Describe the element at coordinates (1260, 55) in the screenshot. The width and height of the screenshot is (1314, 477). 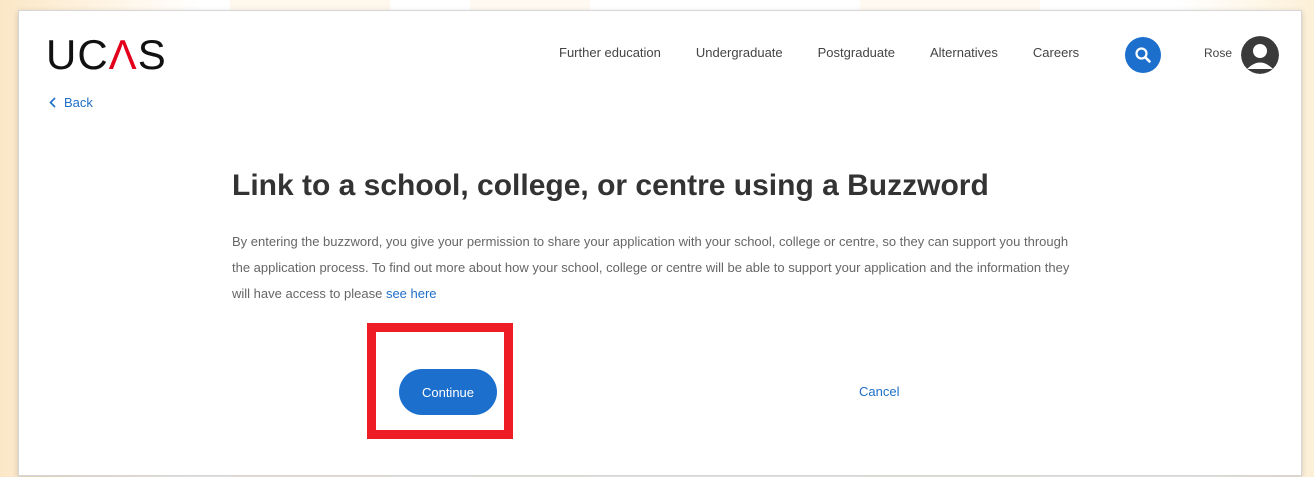
I see `user-avatar-icon` at that location.